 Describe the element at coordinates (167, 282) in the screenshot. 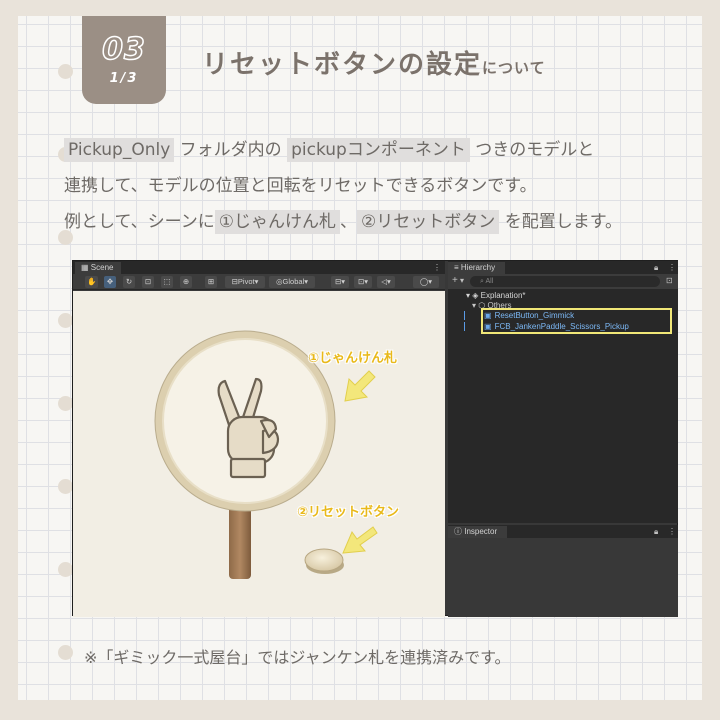

I see `rect-tool-icon: ⬚` at that location.